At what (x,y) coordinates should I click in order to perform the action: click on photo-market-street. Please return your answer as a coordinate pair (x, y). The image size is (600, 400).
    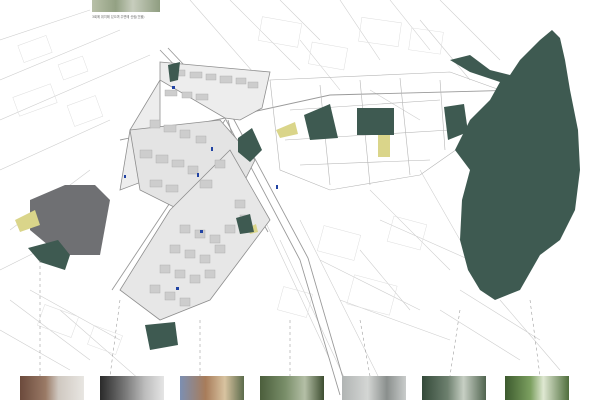
    Looking at the image, I should click on (212, 388).